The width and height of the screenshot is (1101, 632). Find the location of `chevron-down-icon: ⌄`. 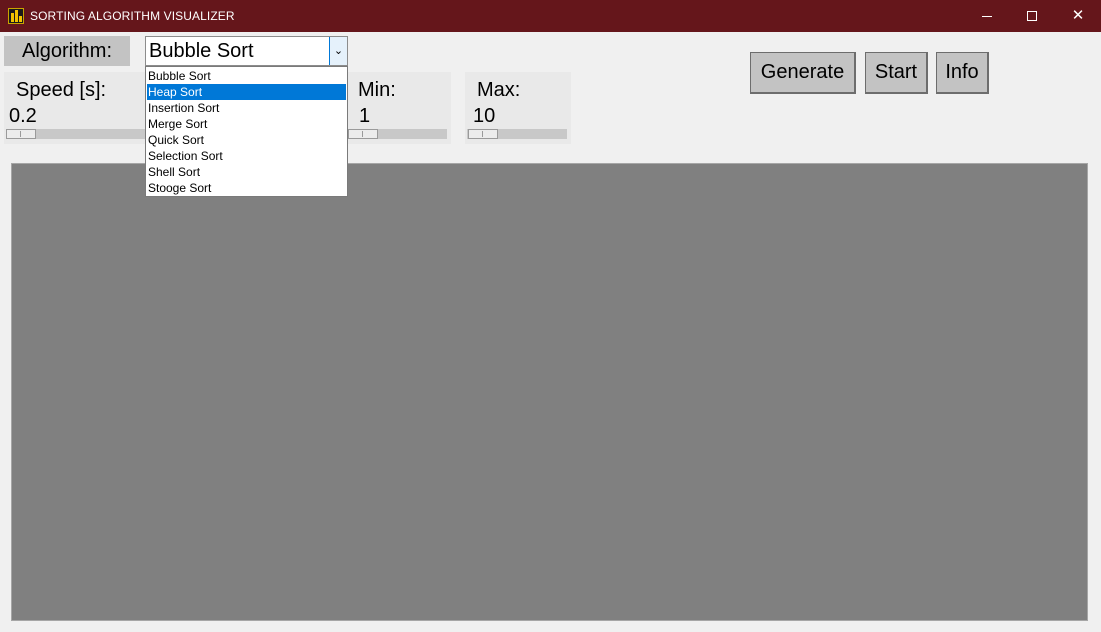

chevron-down-icon: ⌄ is located at coordinates (338, 51).